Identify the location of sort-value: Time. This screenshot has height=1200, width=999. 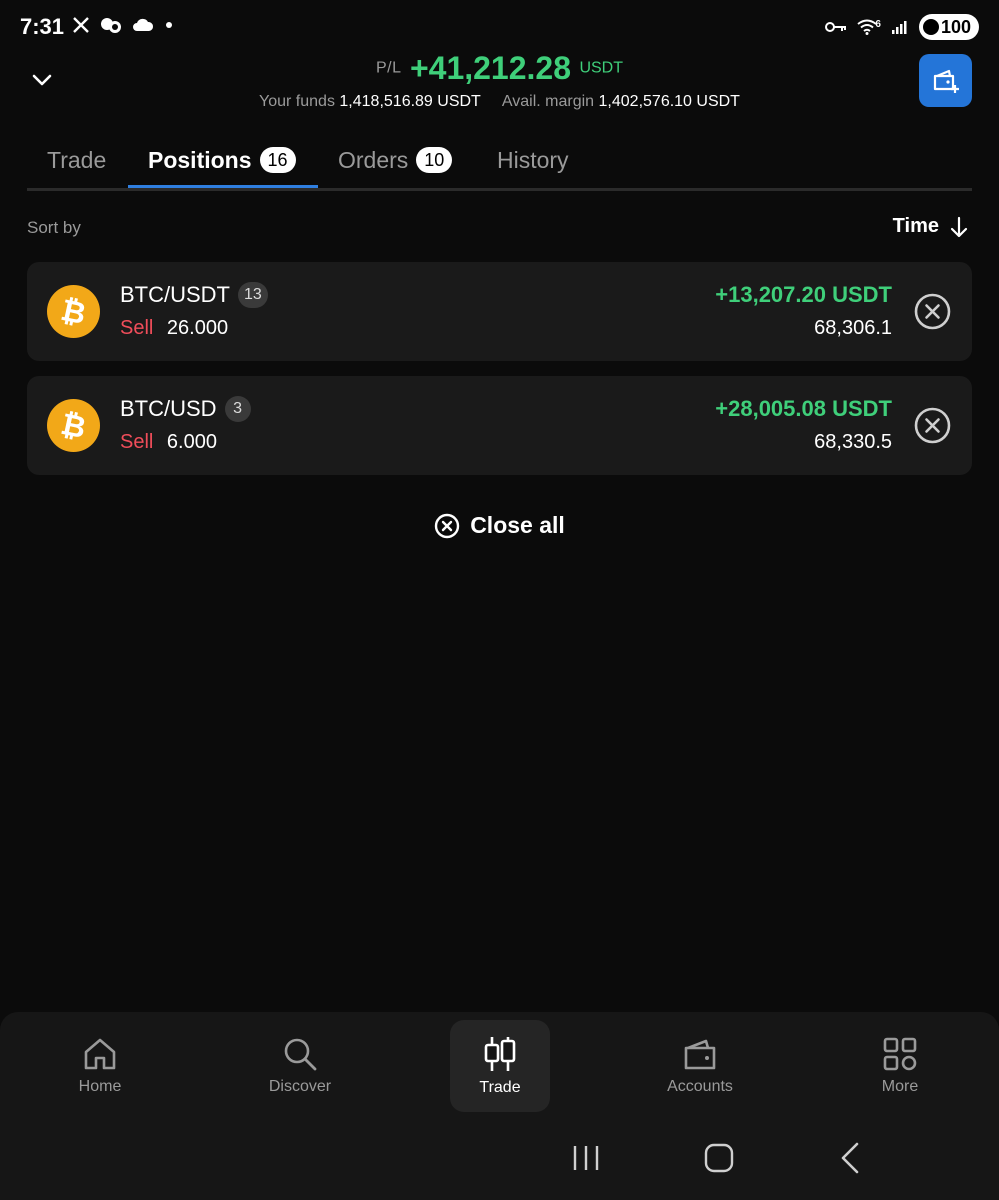
(915, 226).